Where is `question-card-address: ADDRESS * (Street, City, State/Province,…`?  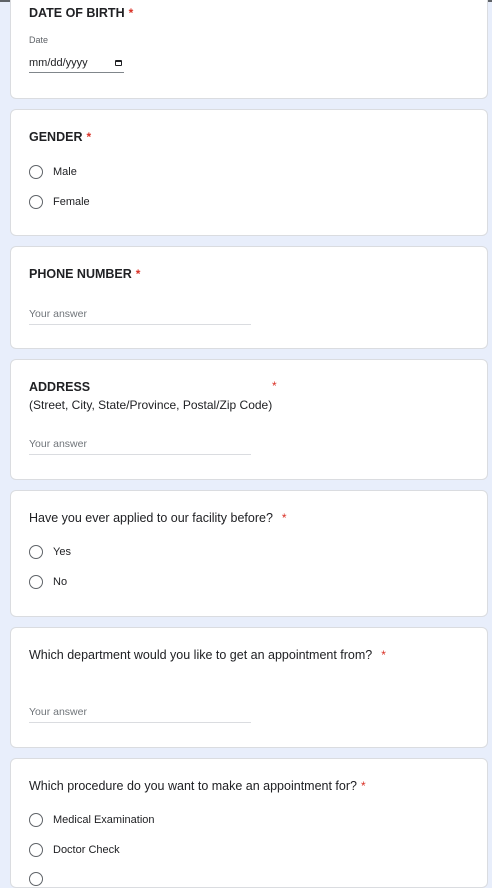
question-card-address: ADDRESS * (Street, City, State/Province,… is located at coordinates (249, 419).